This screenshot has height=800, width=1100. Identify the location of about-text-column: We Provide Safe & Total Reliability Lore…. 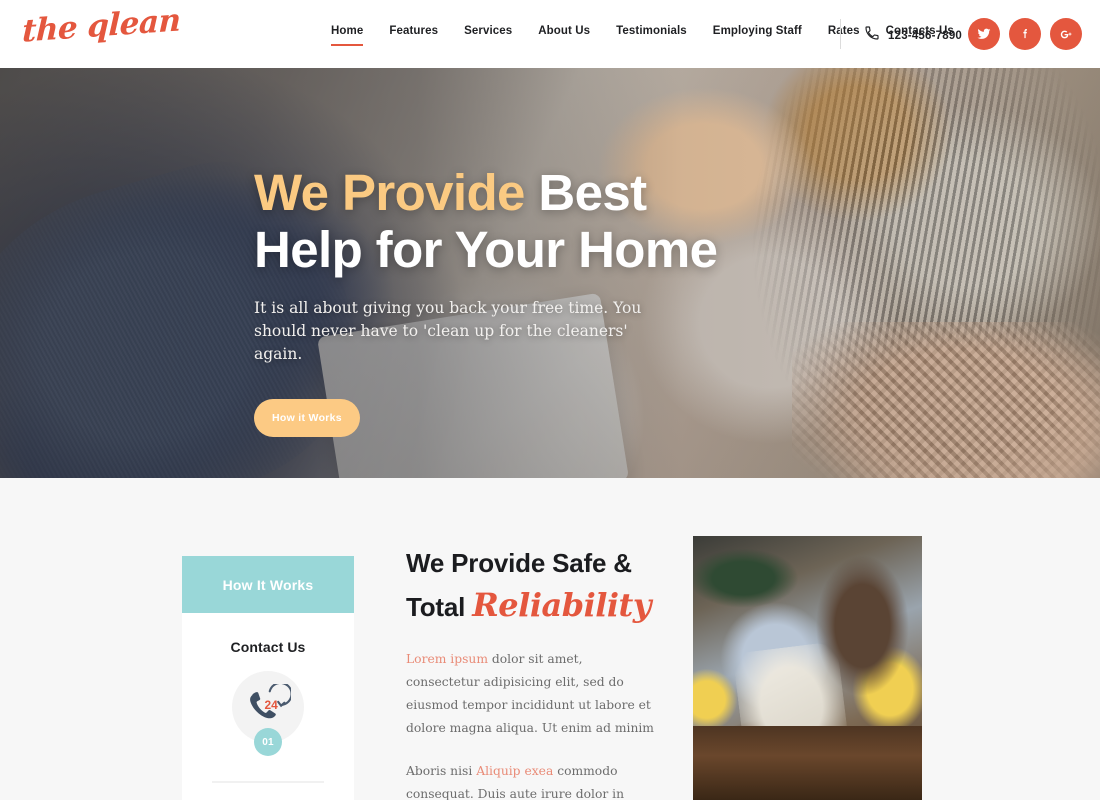
(531, 671).